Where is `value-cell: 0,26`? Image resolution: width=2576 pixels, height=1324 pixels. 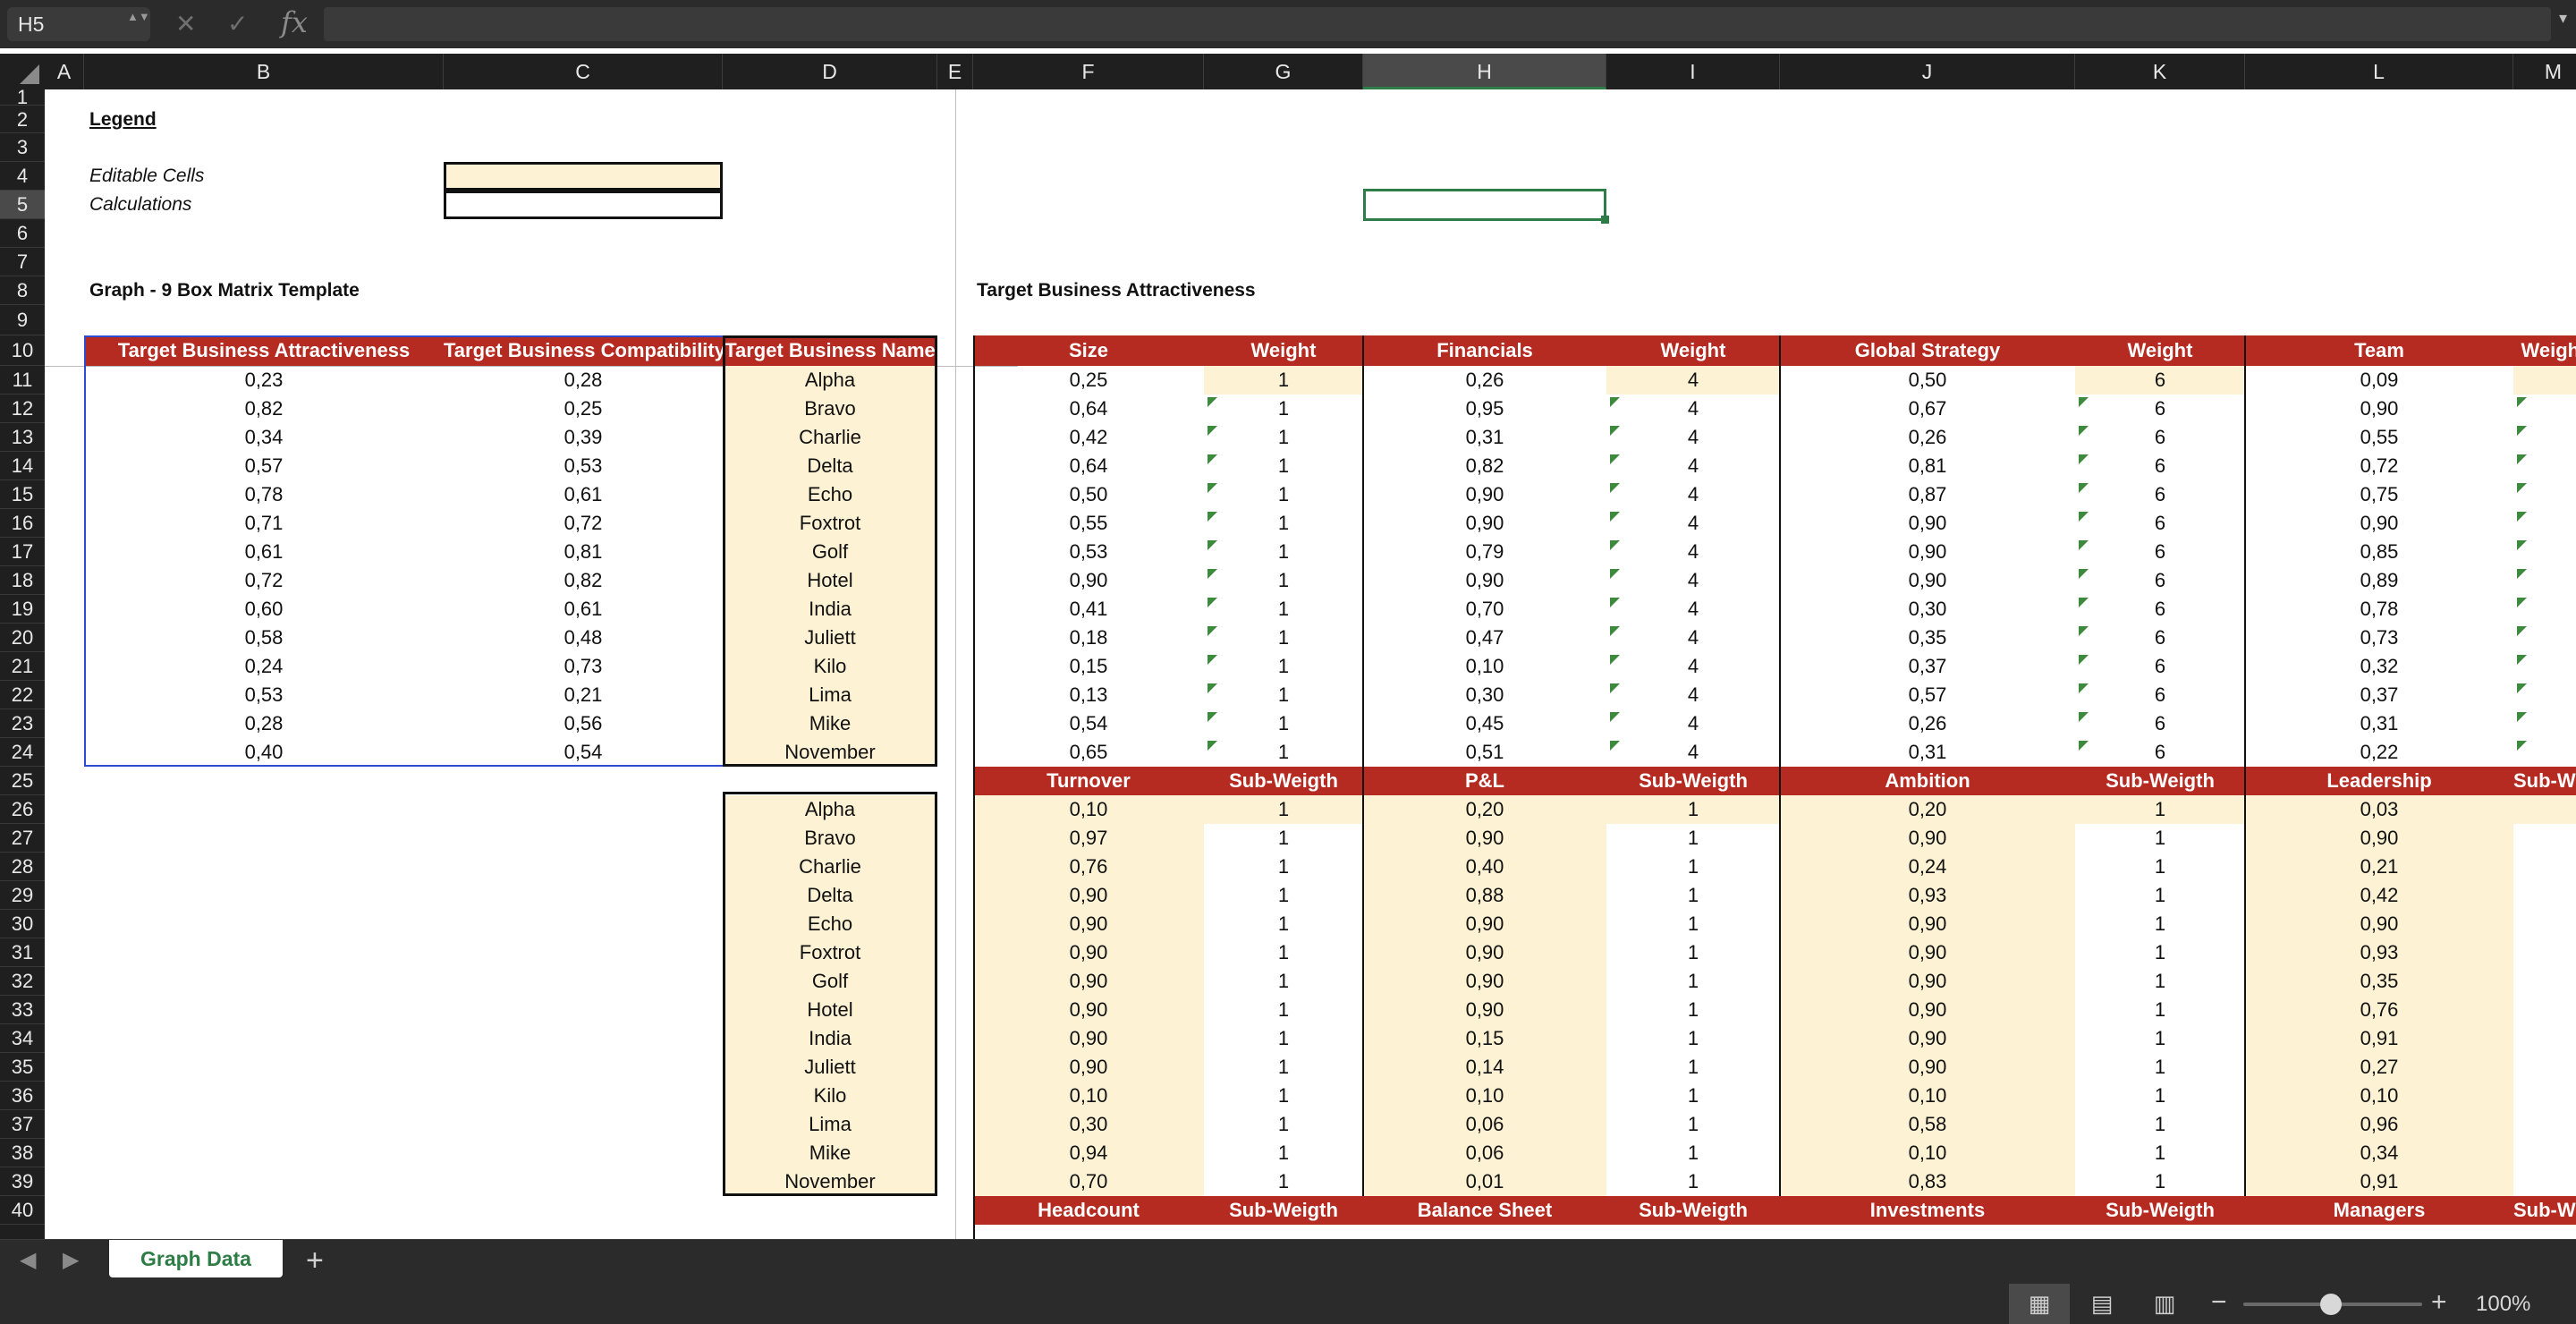 value-cell: 0,26 is located at coordinates (1927, 723).